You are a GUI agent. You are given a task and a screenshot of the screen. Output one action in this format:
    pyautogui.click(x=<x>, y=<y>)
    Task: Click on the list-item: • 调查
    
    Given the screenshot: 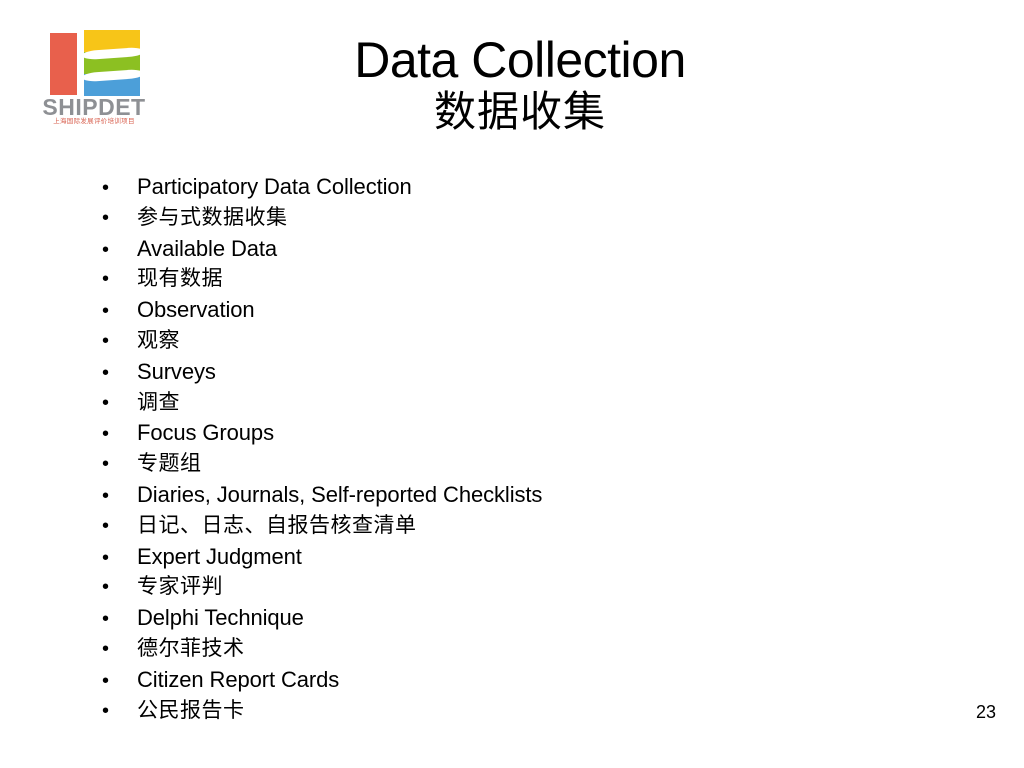 What is the action you would take?
    pyautogui.click(x=537, y=406)
    